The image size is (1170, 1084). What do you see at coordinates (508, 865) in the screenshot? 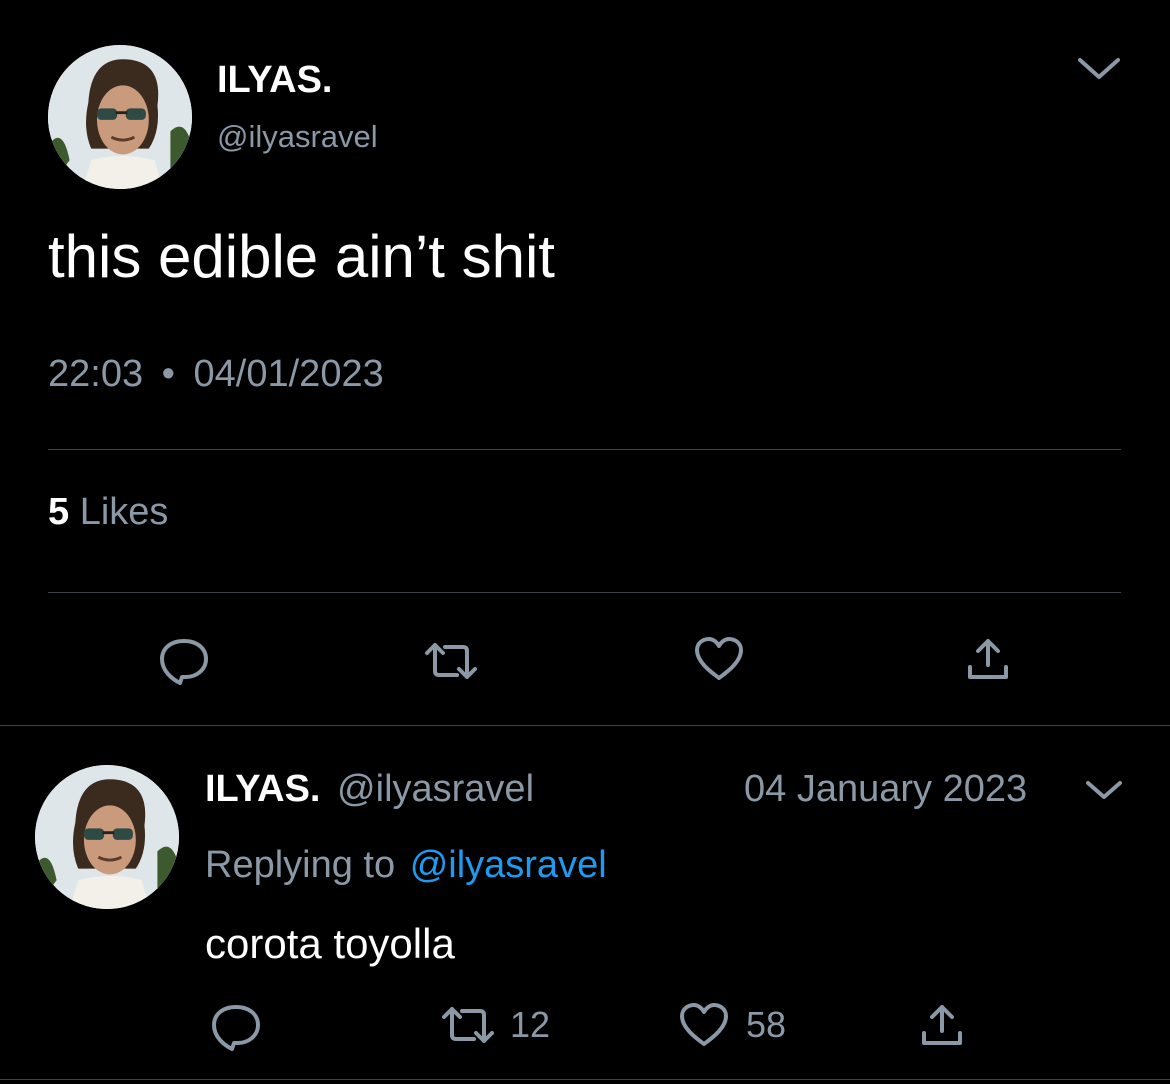
I see `replying-to-handle: @ilyasravel` at bounding box center [508, 865].